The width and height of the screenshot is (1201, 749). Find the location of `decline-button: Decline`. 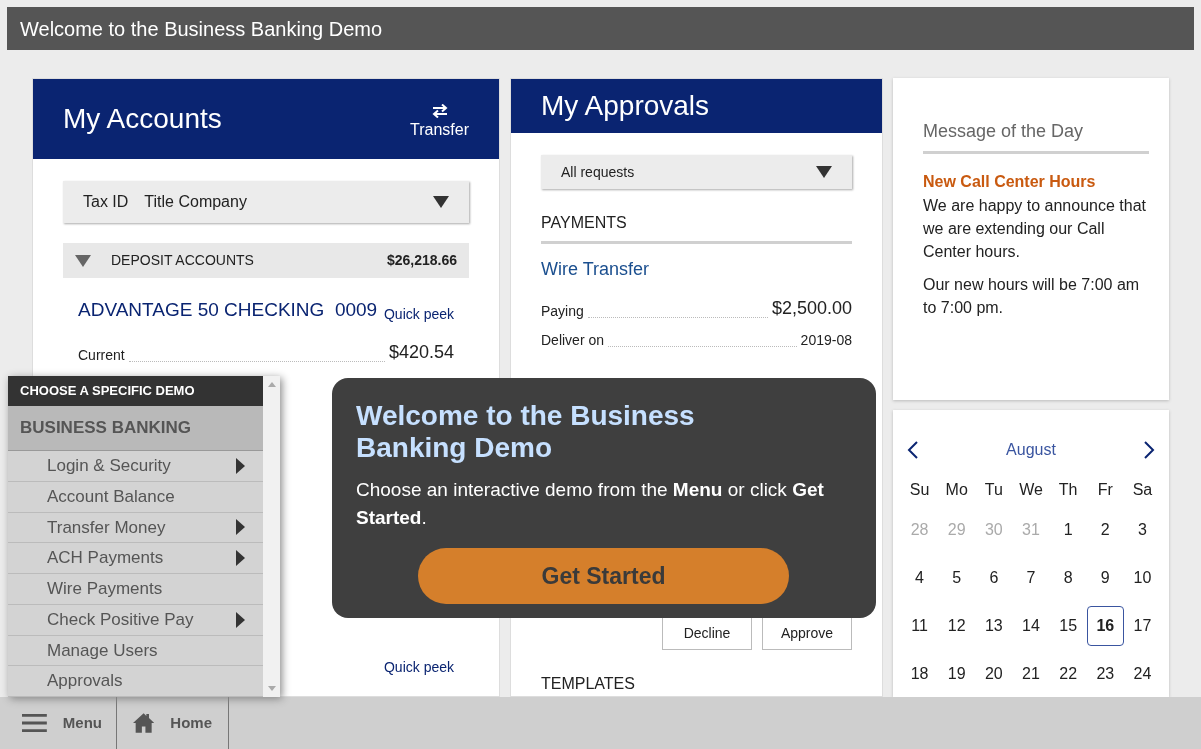

decline-button: Decline is located at coordinates (707, 633).